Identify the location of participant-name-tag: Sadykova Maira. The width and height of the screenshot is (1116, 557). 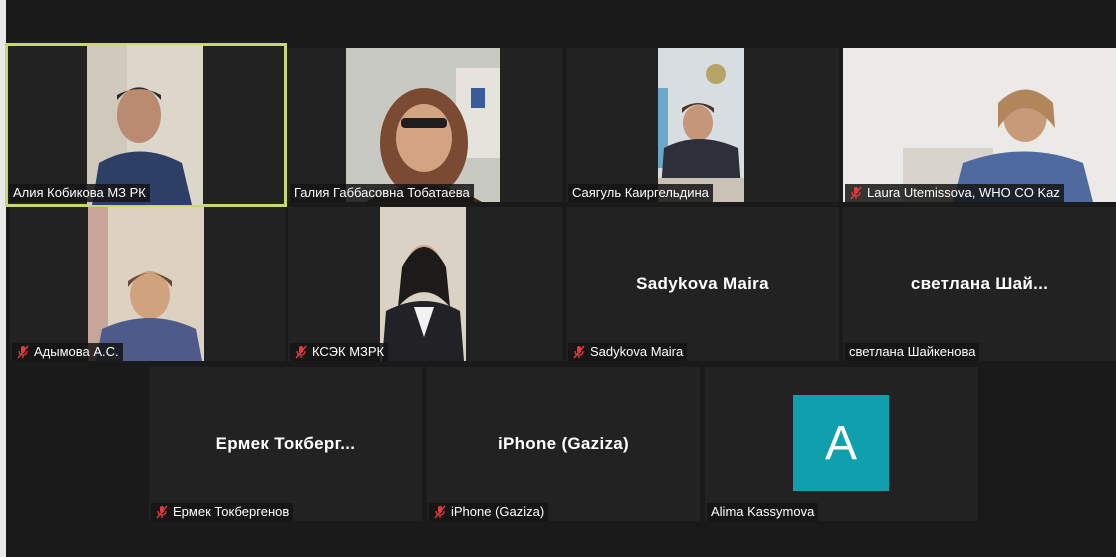
(628, 352).